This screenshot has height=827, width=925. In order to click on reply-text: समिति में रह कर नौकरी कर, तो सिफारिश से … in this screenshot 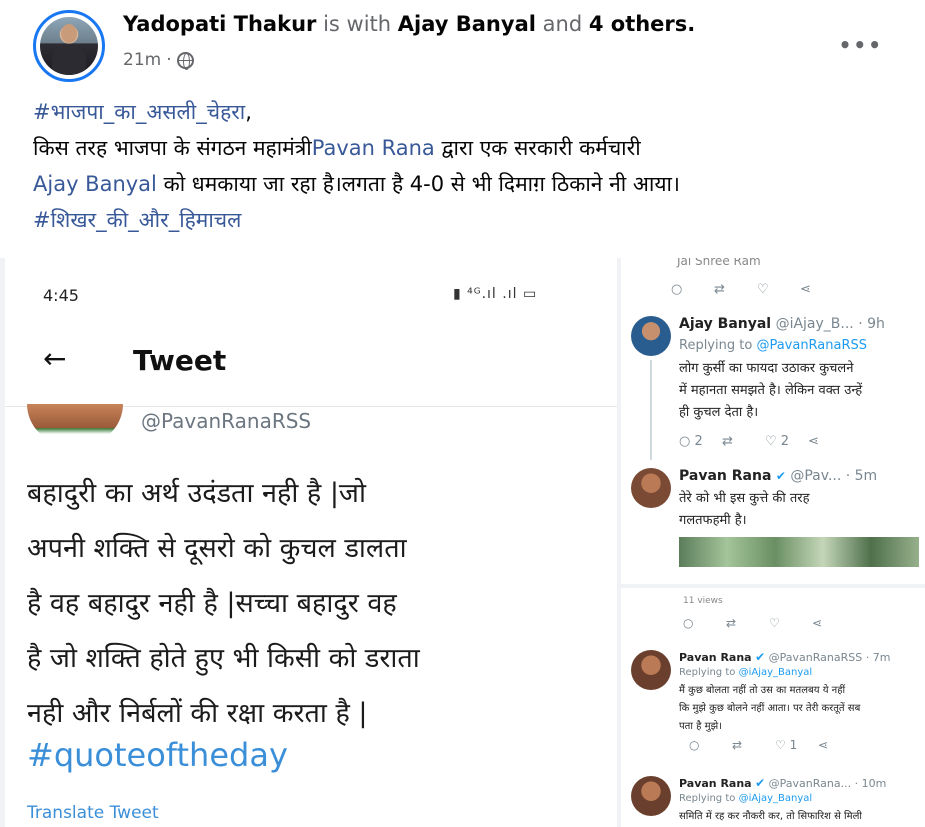, I will do `click(770, 817)`.